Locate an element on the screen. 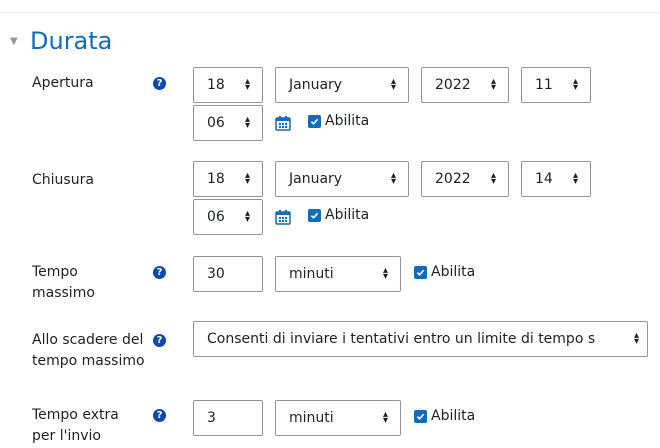  tempo-massimo-label-line1: Tempo is located at coordinates (55, 272).